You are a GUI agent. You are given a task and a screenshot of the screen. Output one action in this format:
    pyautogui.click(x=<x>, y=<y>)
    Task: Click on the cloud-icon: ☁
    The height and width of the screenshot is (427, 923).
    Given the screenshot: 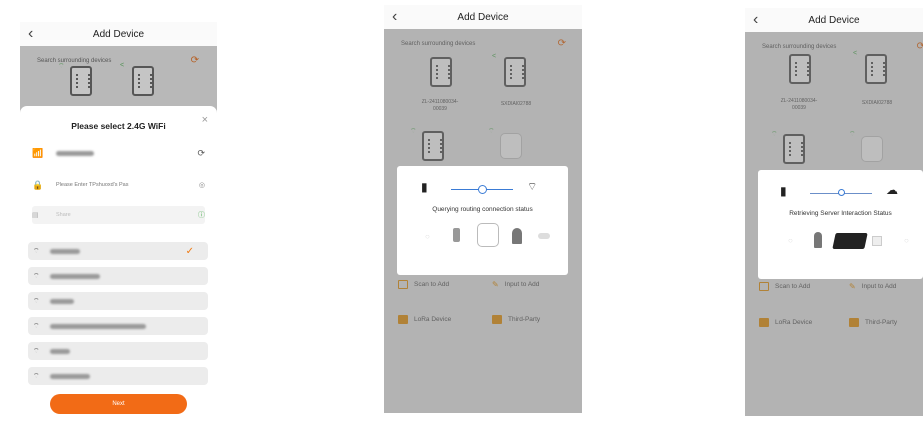 What is the action you would take?
    pyautogui.click(x=892, y=190)
    